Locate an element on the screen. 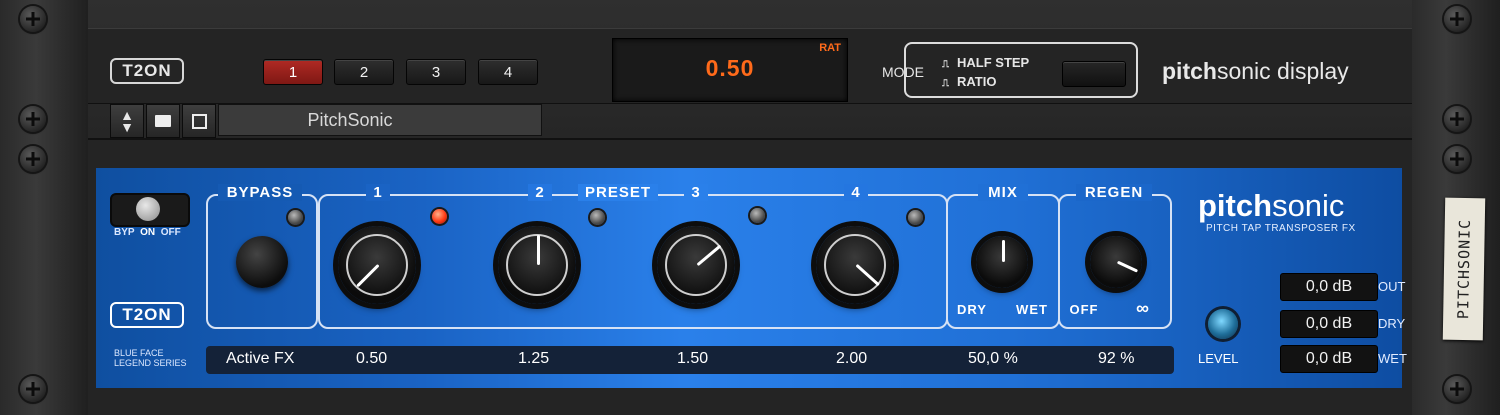 The width and height of the screenshot is (1500, 415). mode-toggle-switch is located at coordinates (1094, 74).